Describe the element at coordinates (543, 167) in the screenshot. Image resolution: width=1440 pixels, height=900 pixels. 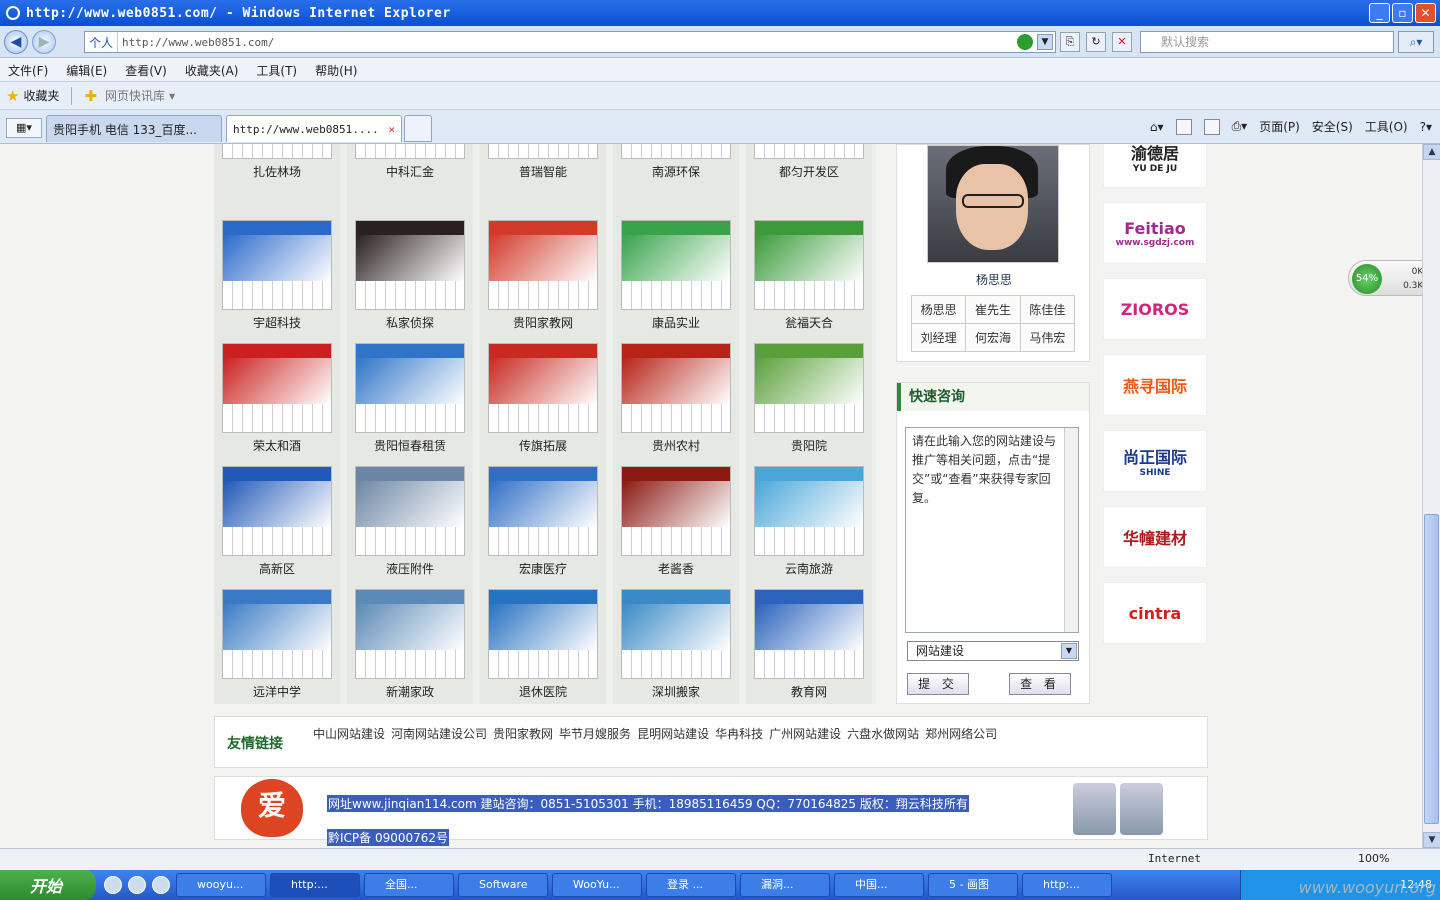
I see `case-item: 普瑞智能` at that location.